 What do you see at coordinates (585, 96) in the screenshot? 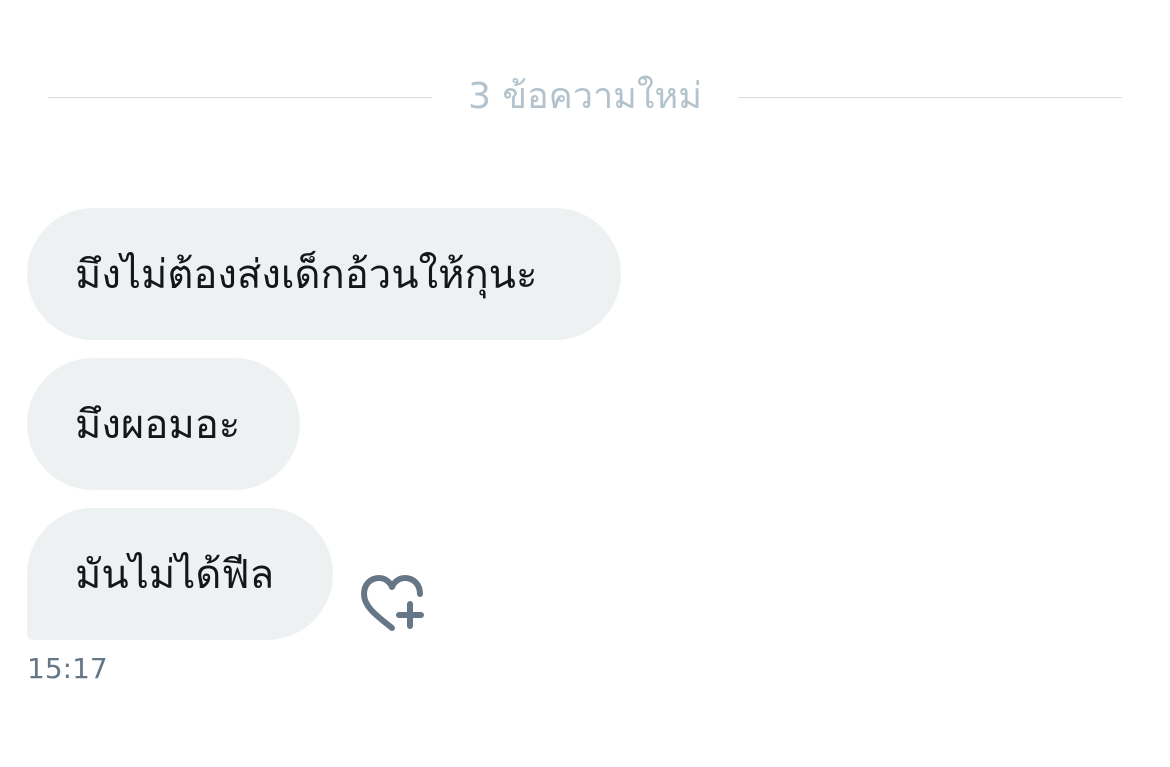
I see `new-messages-label: 3 ข้อความใหม่` at bounding box center [585, 96].